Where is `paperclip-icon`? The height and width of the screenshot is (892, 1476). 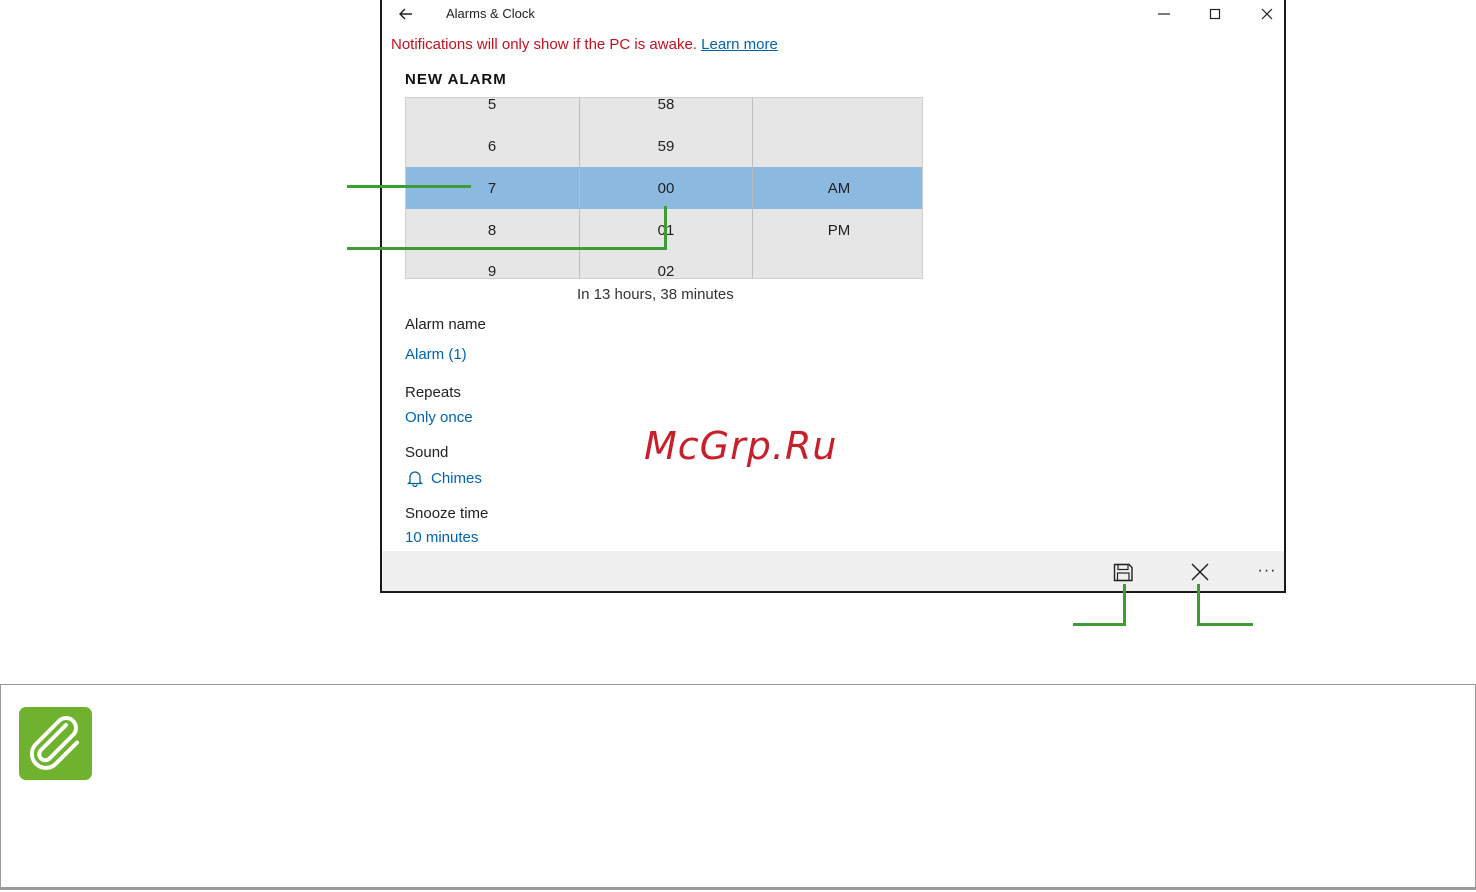
paperclip-icon is located at coordinates (54, 743).